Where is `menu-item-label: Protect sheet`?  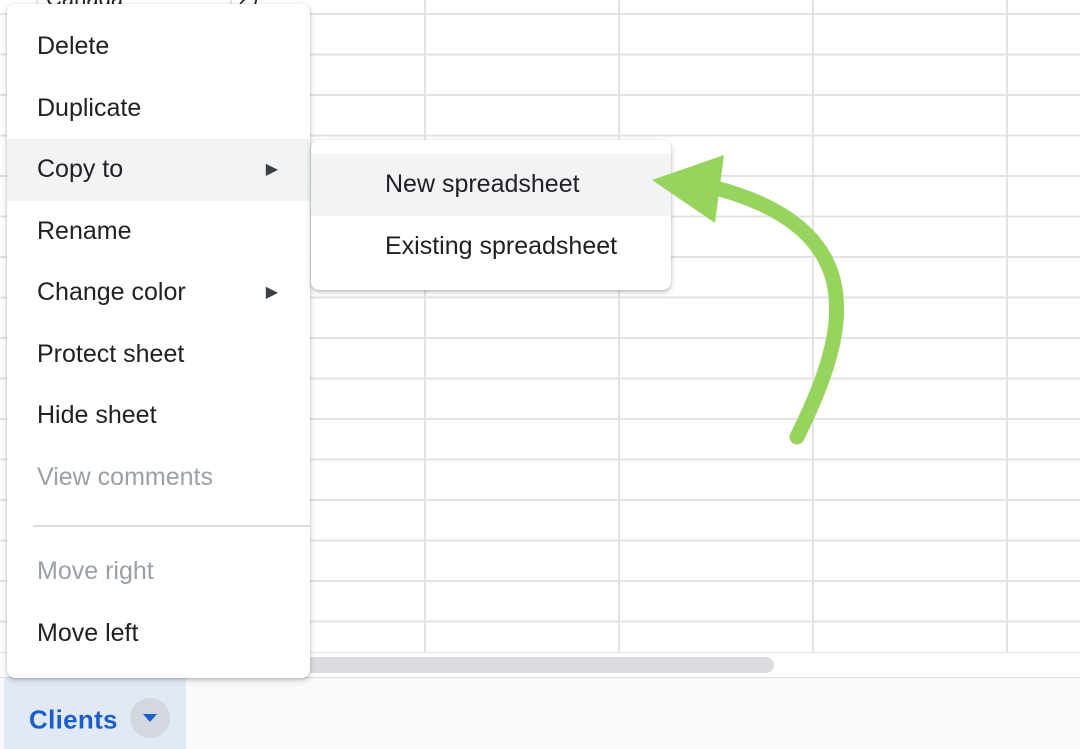 menu-item-label: Protect sheet is located at coordinates (111, 353).